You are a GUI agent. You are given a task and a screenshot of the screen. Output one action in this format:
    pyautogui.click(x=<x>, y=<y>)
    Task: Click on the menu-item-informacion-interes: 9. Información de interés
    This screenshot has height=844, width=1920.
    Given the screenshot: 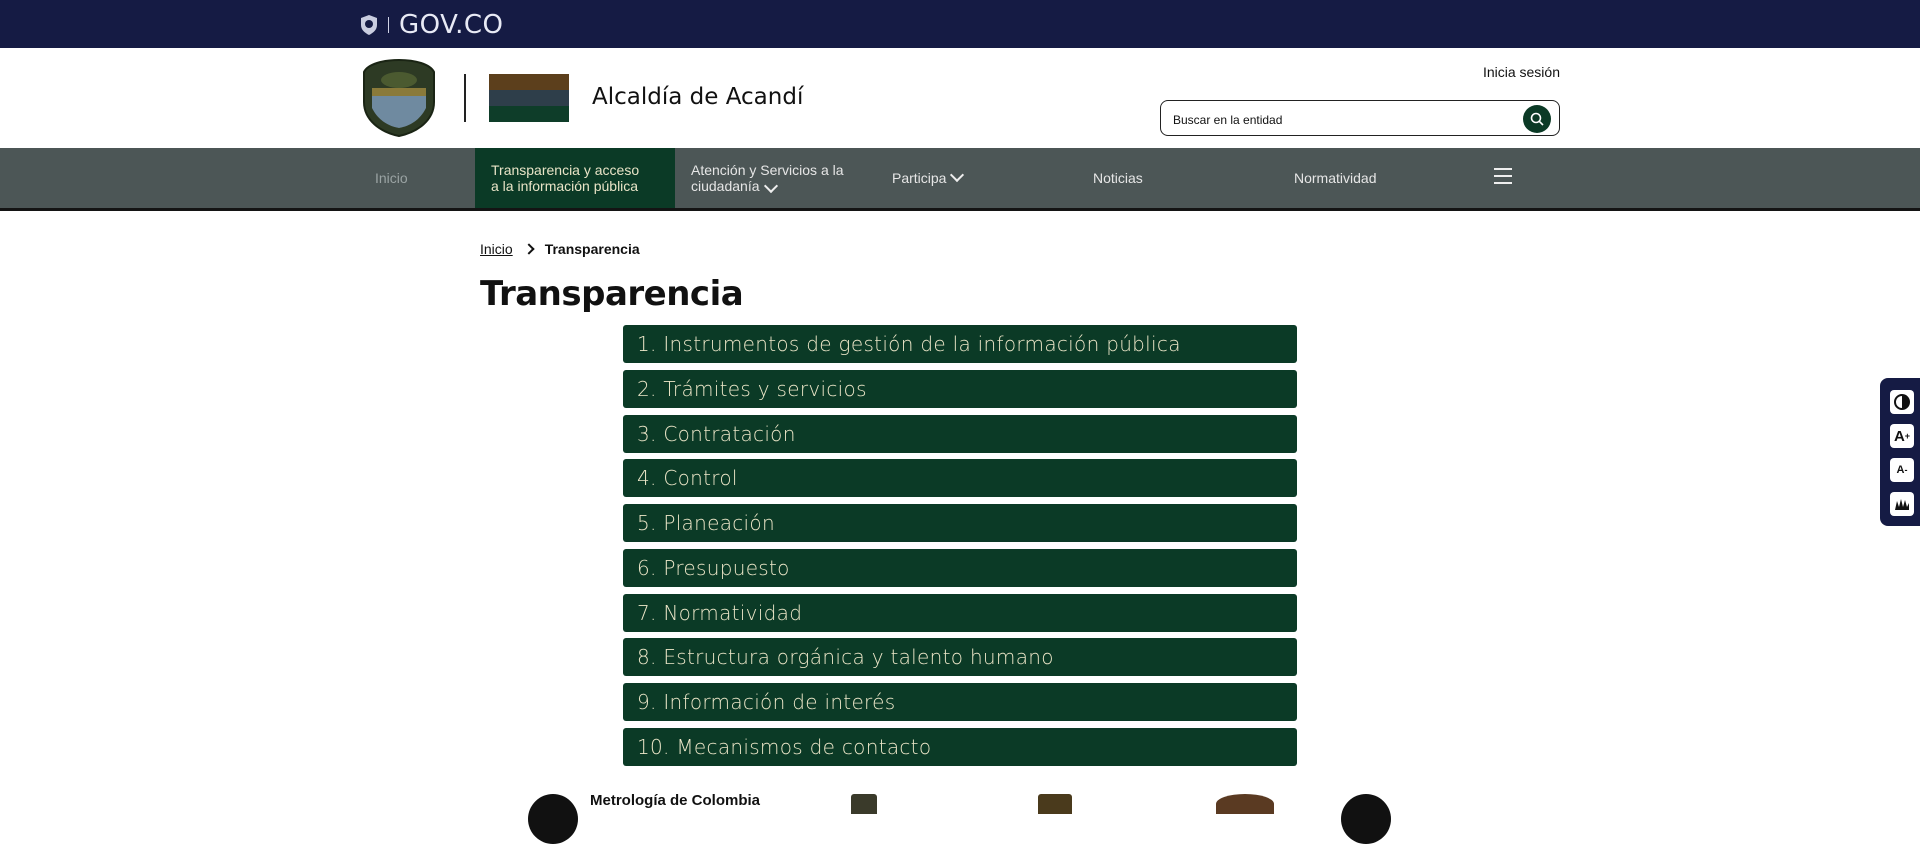 What is the action you would take?
    pyautogui.click(x=960, y=702)
    